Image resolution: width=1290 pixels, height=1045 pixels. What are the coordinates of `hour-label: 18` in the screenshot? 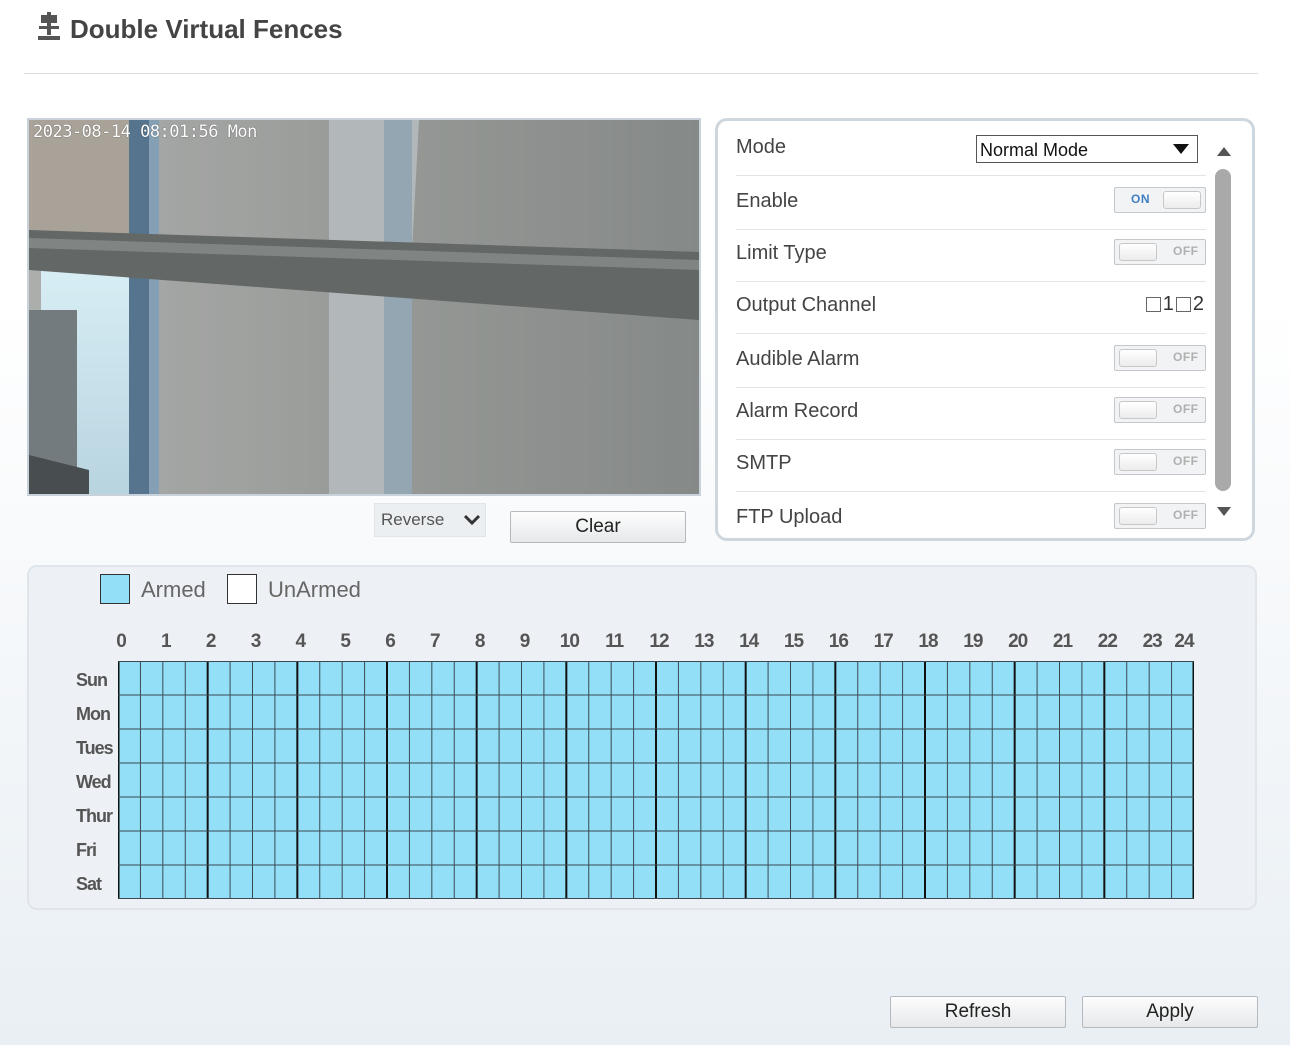 It's located at (928, 641).